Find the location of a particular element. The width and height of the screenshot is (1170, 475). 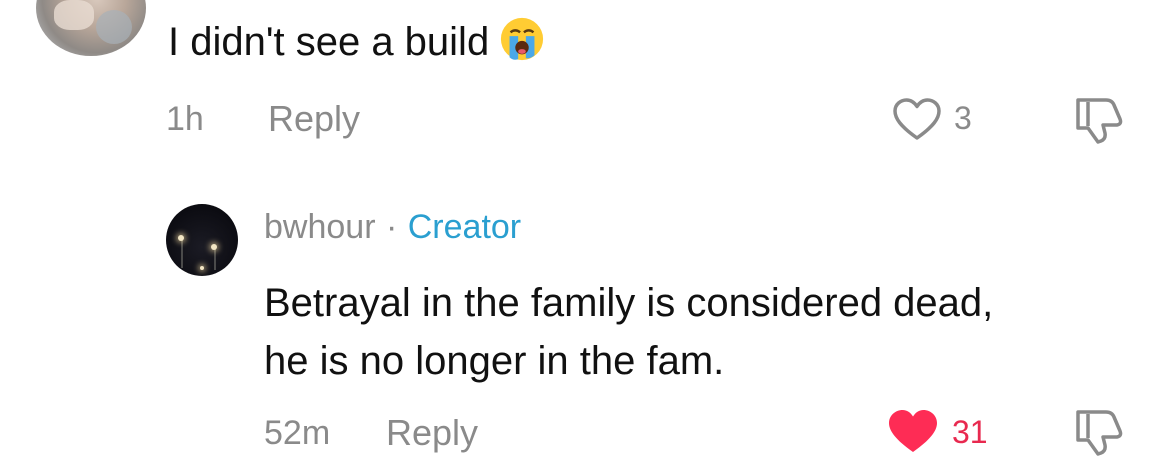

username-link: bwhour is located at coordinates (320, 227).